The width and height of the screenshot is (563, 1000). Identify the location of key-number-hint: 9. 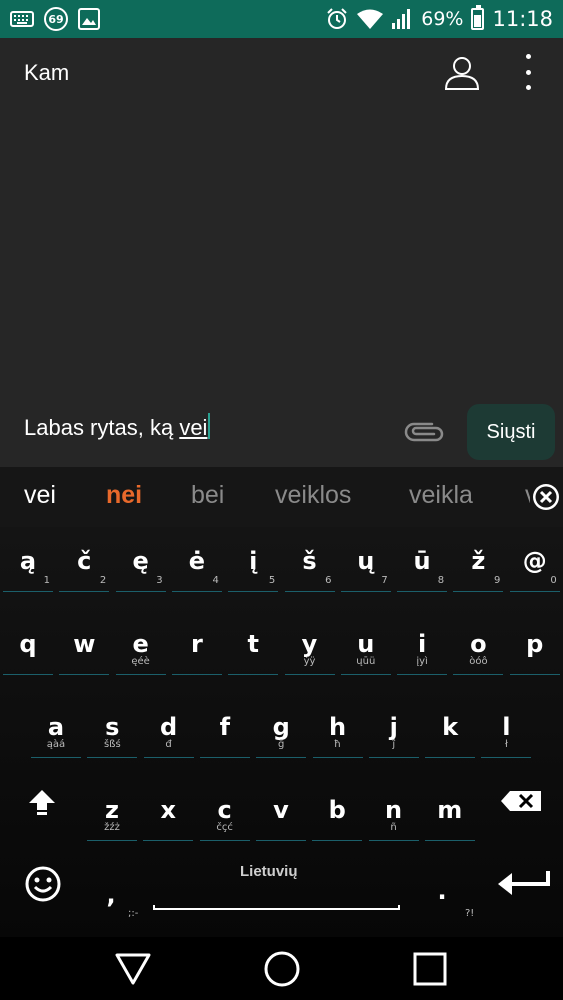
(497, 580).